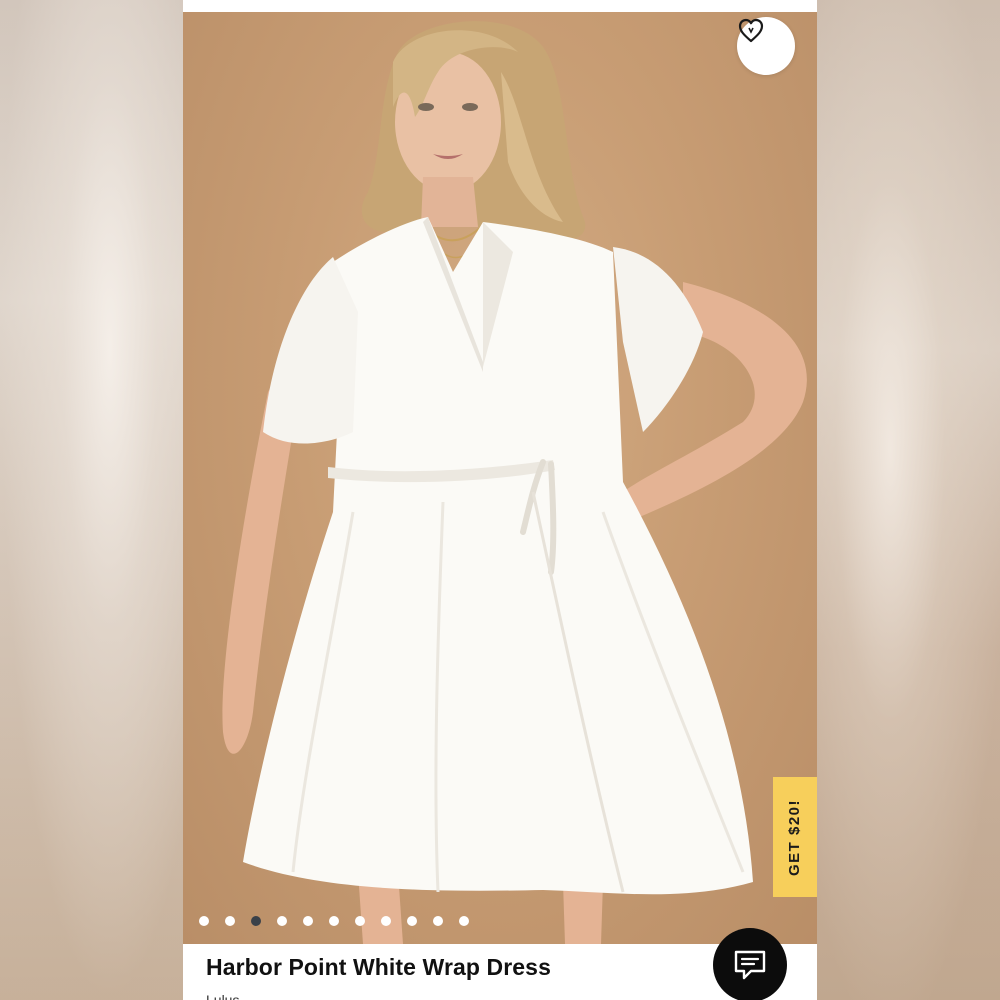  I want to click on image-pagination-dots, so click(334, 921).